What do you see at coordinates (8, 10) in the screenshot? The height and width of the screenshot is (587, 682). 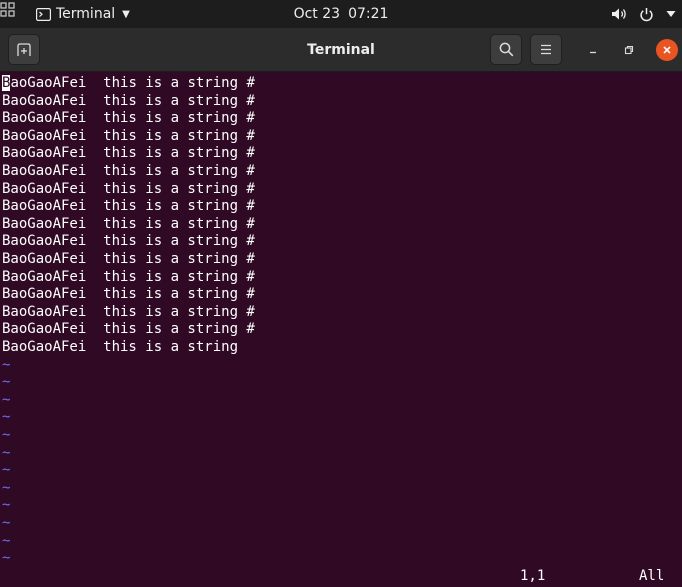 I see `activities-icon` at bounding box center [8, 10].